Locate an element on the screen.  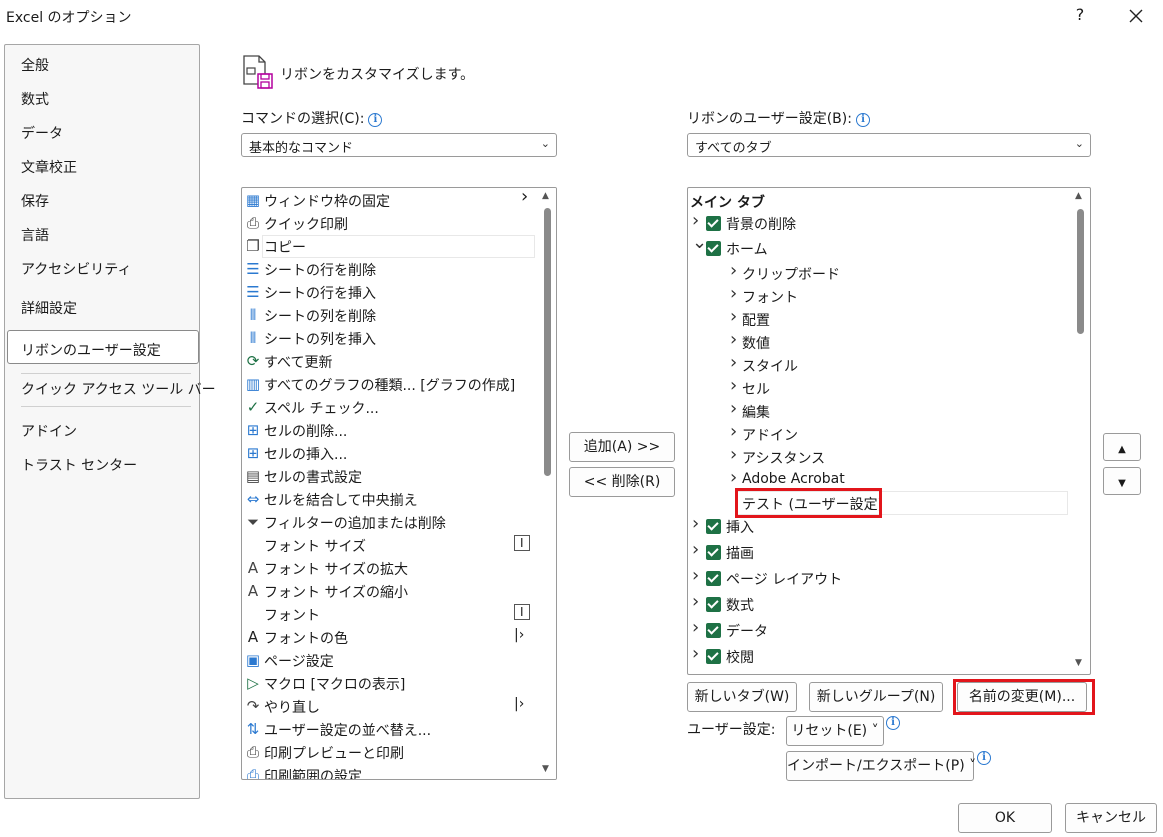
command-list-item: A フォント サイズの拡大 is located at coordinates (390, 568).